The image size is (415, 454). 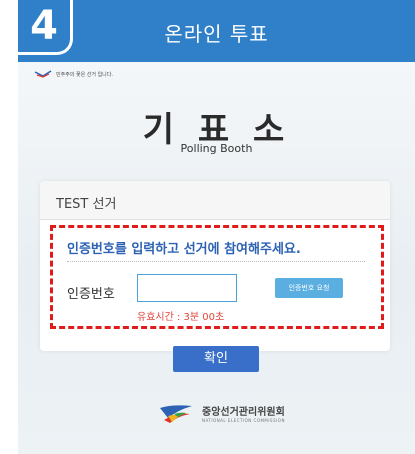 I want to click on app-header: 온라인 투표, so click(x=216, y=31).